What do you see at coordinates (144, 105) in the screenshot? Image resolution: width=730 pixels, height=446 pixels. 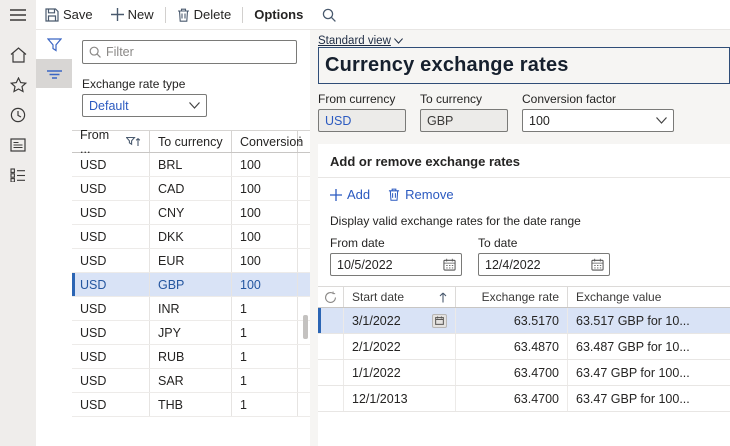 I see `exchange-rate-type-dropdown: Default` at bounding box center [144, 105].